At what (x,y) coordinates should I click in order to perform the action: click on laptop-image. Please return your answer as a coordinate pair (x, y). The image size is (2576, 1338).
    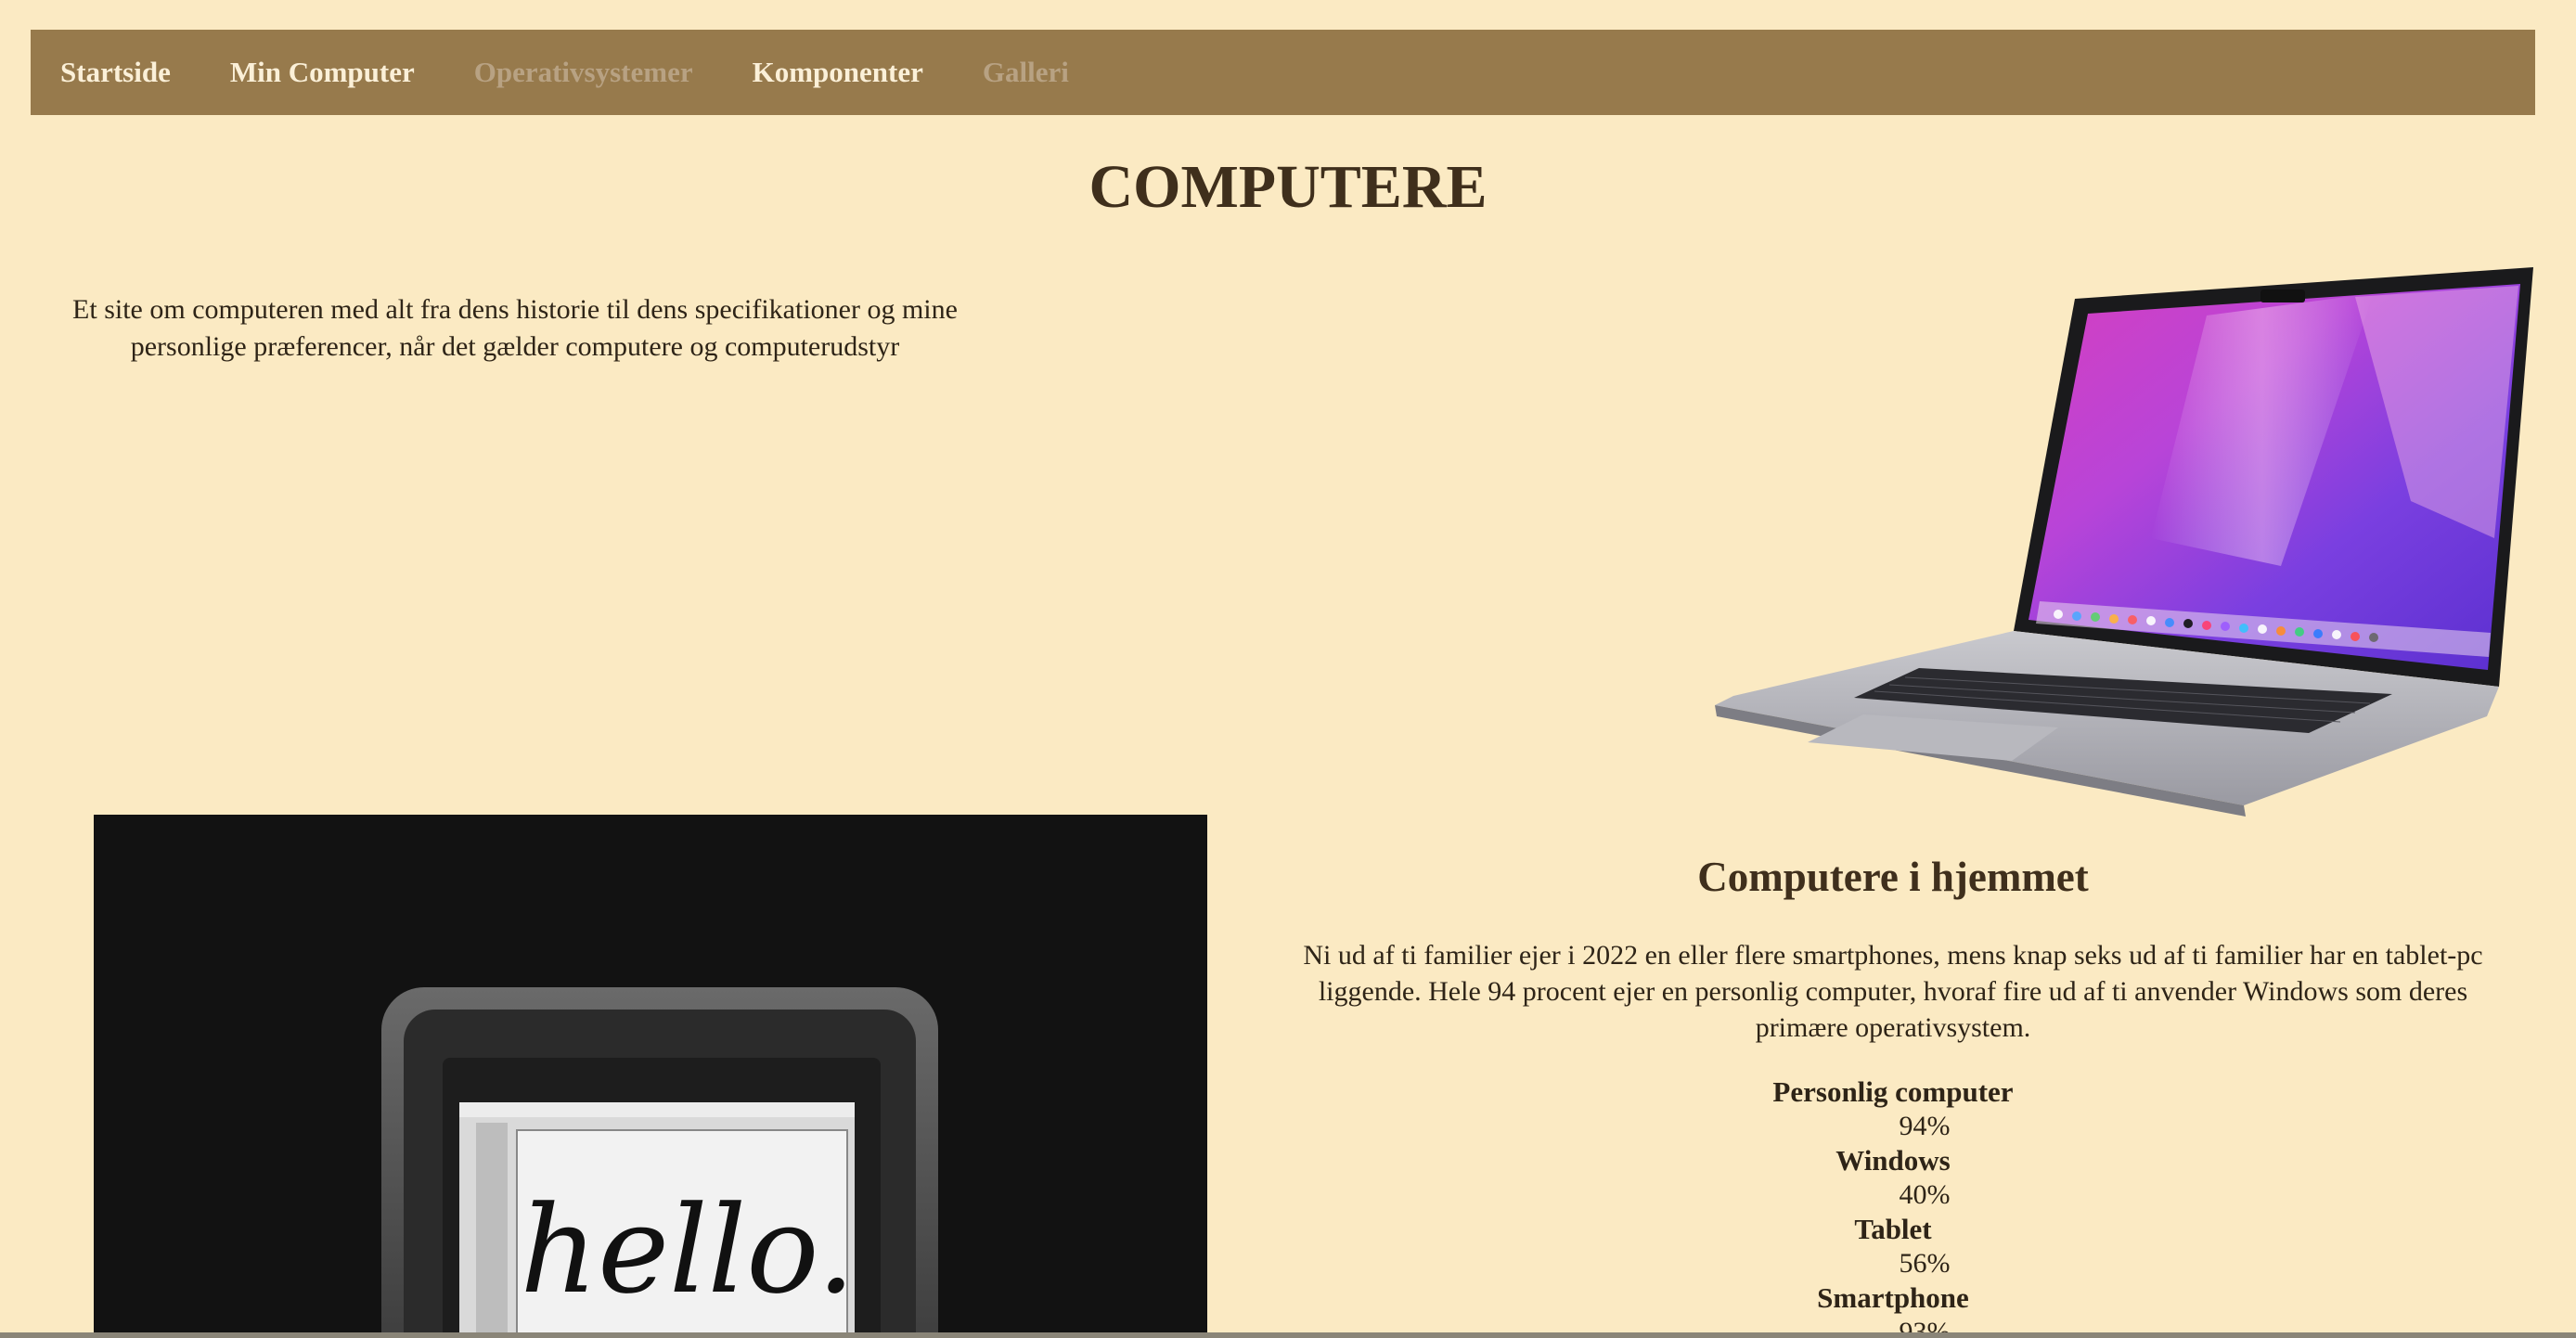
    Looking at the image, I should click on (2124, 542).